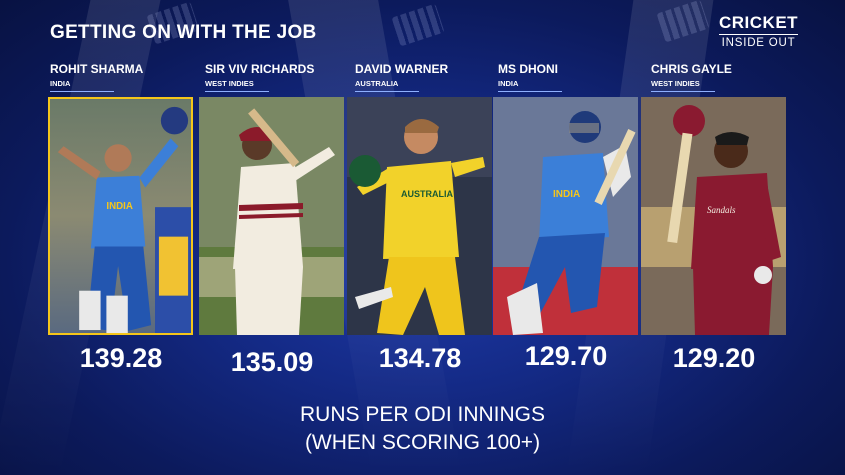  I want to click on player-photo-viv-richards, so click(271, 216).